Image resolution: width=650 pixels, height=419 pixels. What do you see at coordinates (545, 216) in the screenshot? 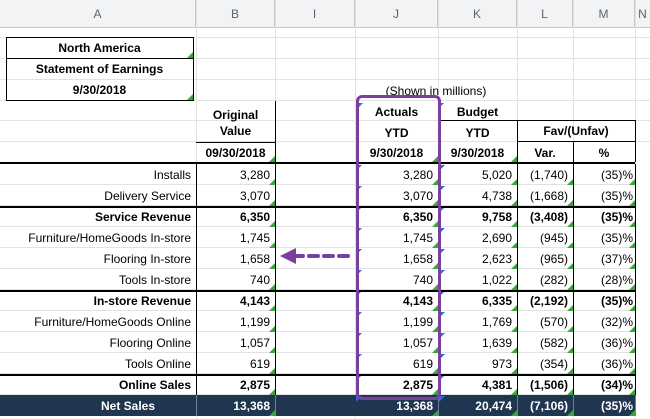
I see `variance-cell: (3,408)` at bounding box center [545, 216].